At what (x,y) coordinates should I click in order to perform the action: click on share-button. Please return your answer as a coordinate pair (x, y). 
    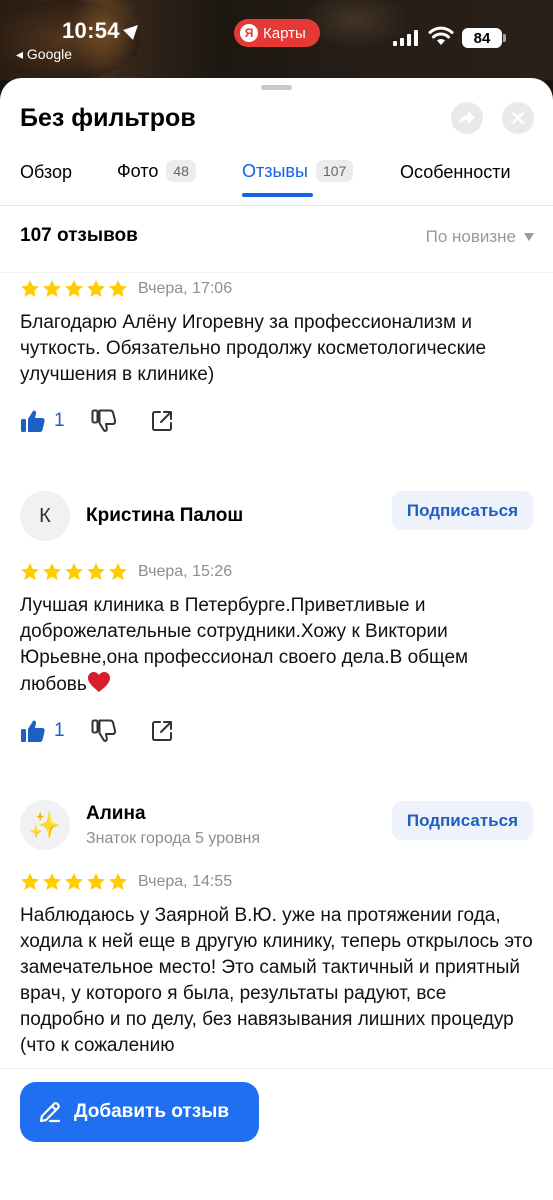
    Looking at the image, I should click on (467, 118).